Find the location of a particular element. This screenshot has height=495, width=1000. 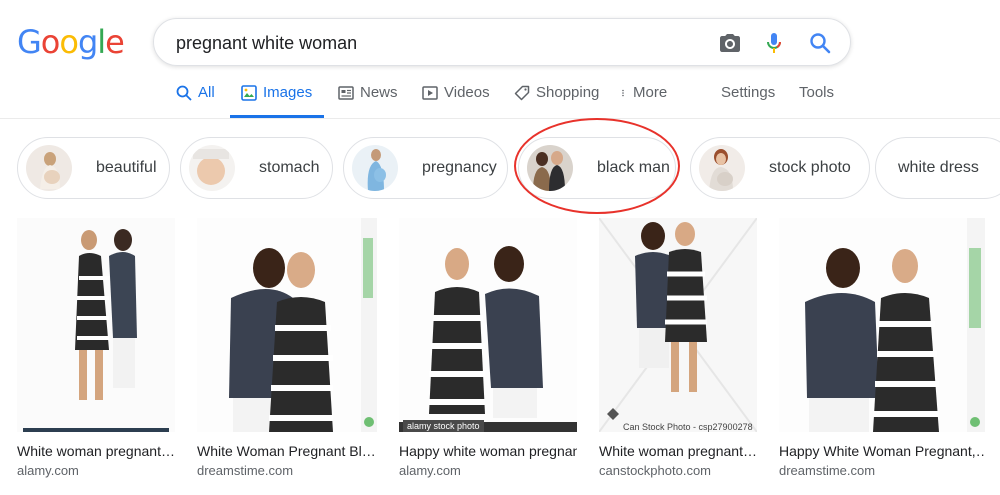

tab-label: Settings is located at coordinates (748, 92).